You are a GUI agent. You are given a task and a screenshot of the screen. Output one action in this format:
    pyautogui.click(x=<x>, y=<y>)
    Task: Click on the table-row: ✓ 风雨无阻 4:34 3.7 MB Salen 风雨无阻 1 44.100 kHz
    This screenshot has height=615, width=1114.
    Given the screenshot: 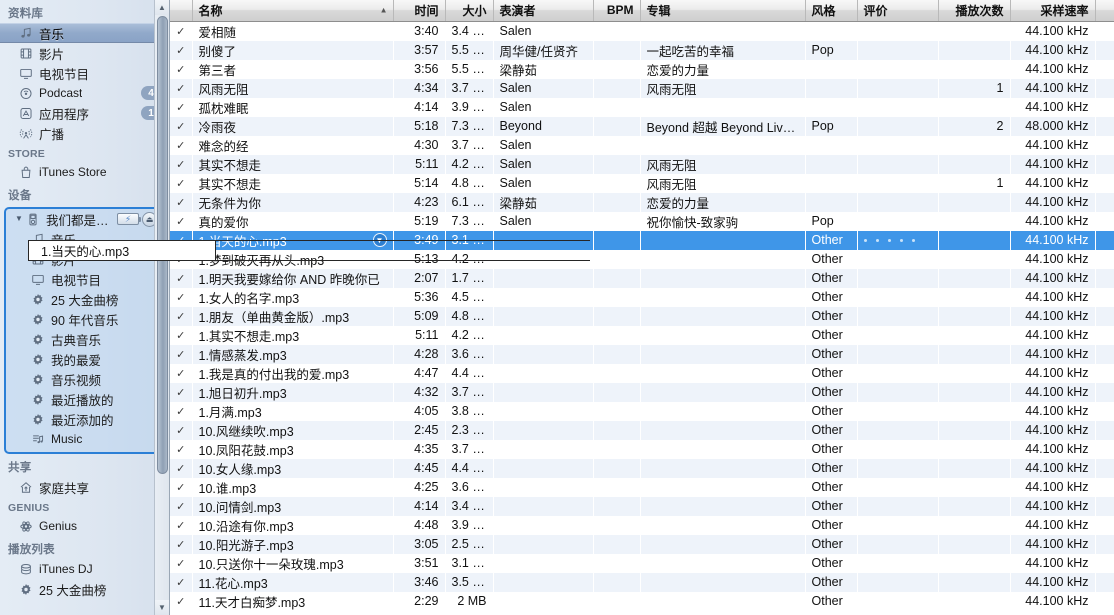 What is the action you would take?
    pyautogui.click(x=642, y=88)
    